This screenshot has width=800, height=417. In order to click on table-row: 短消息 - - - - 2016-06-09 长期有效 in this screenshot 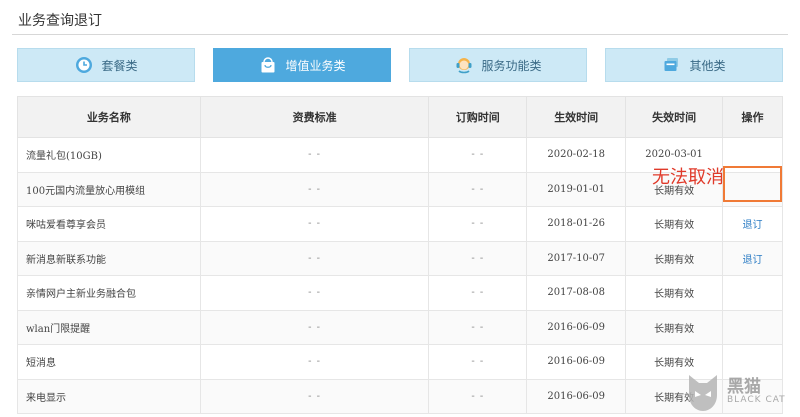, I will do `click(400, 362)`.